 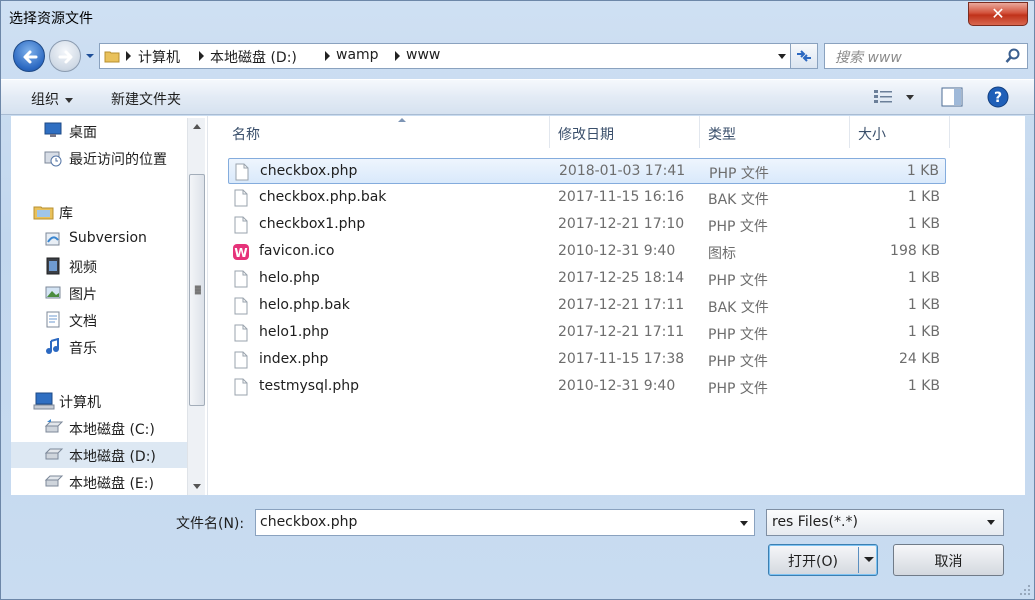 I want to click on nav-item-drive-d: 本地磁盘 (D:), so click(x=99, y=455).